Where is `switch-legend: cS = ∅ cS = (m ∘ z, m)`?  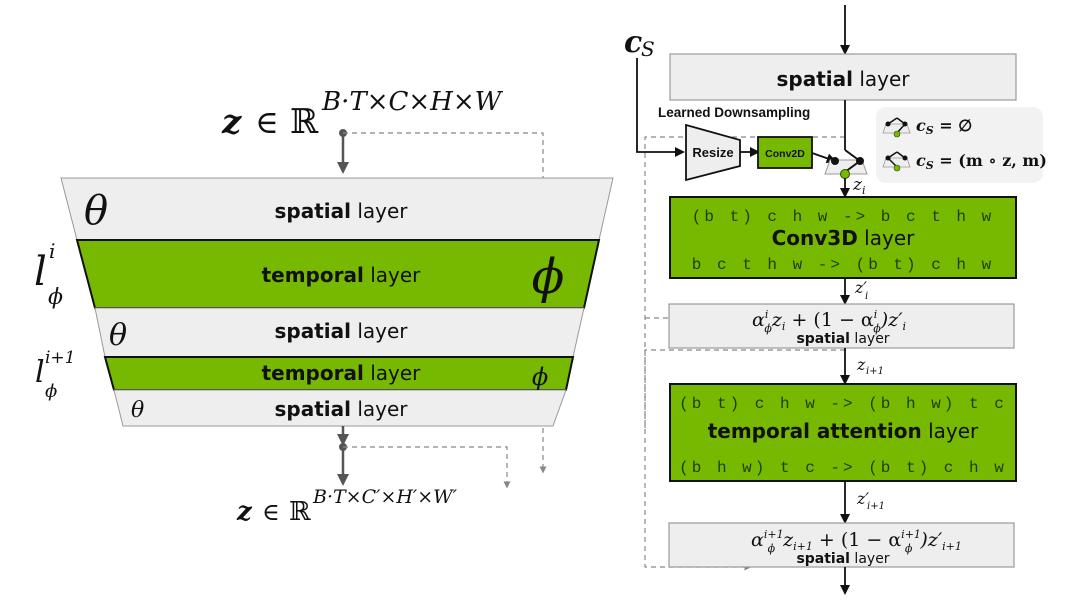 switch-legend: cS = ∅ cS = (m ∘ z, m) is located at coordinates (961, 145).